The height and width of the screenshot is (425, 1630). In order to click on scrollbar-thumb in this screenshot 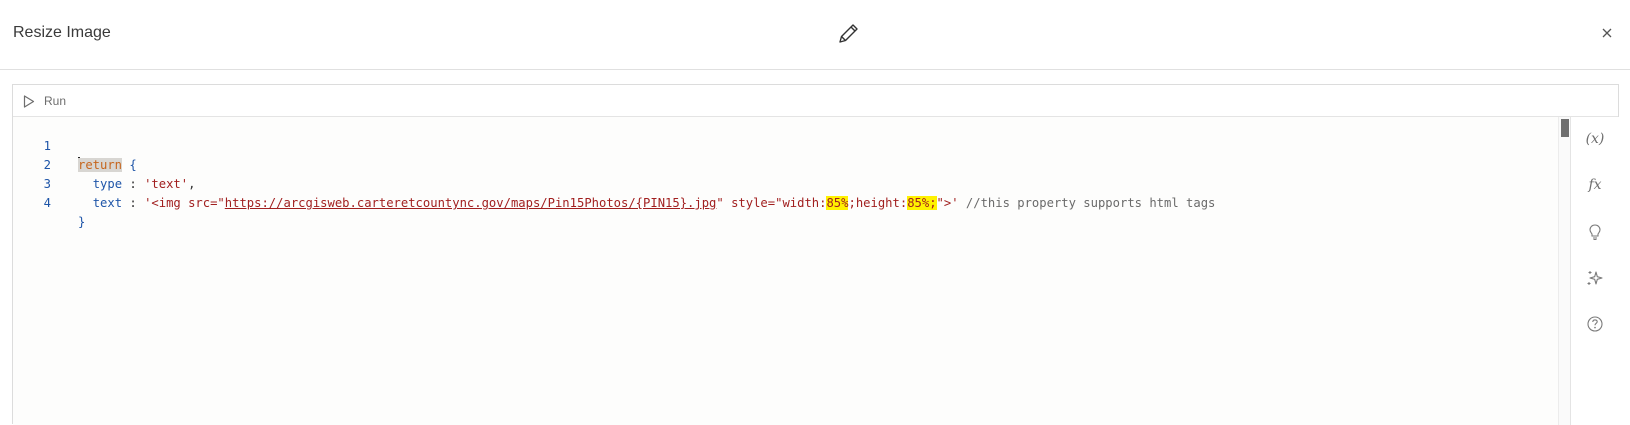, I will do `click(1565, 128)`.